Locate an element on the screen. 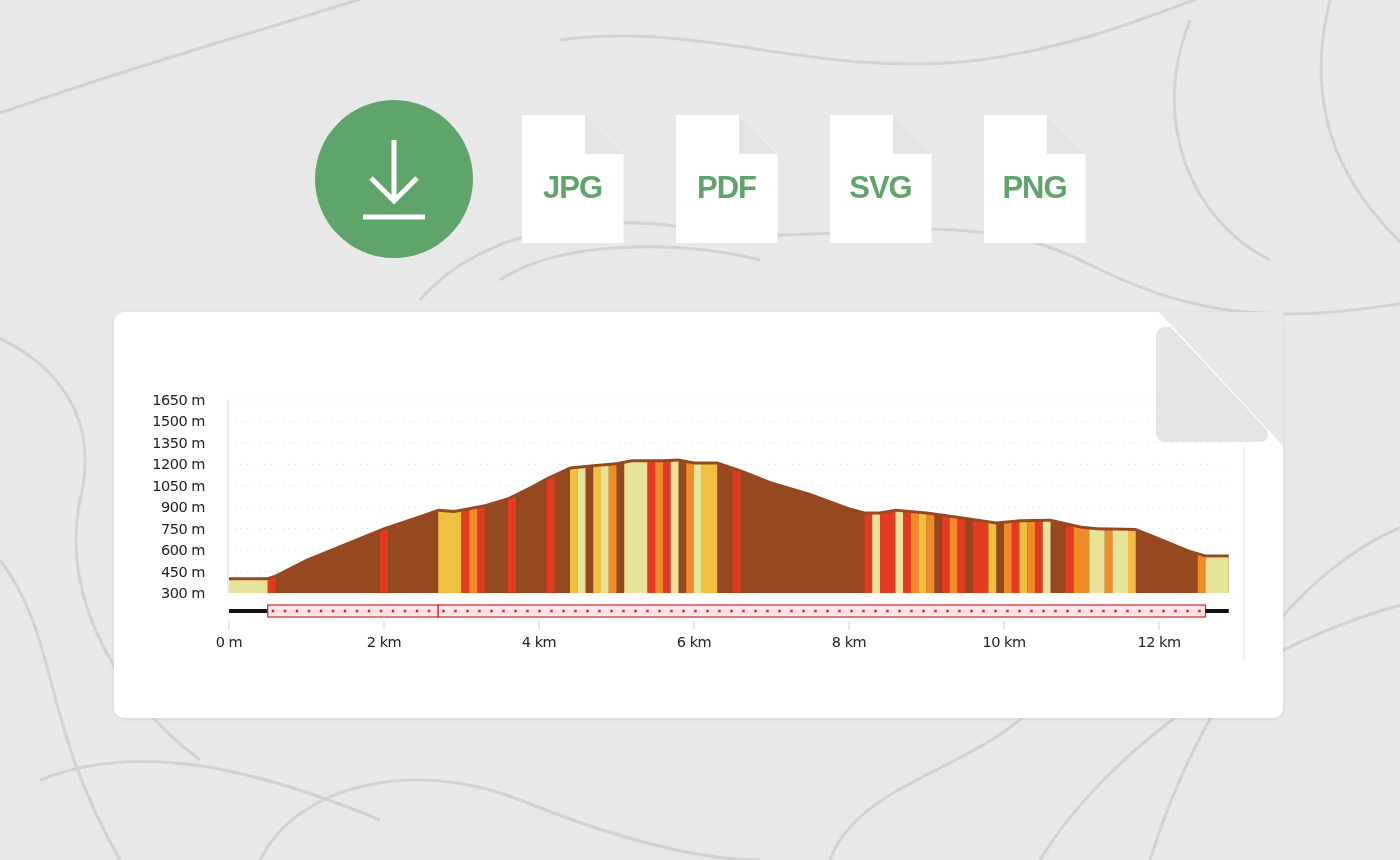  y-axis-label: 600 m is located at coordinates (183, 550).